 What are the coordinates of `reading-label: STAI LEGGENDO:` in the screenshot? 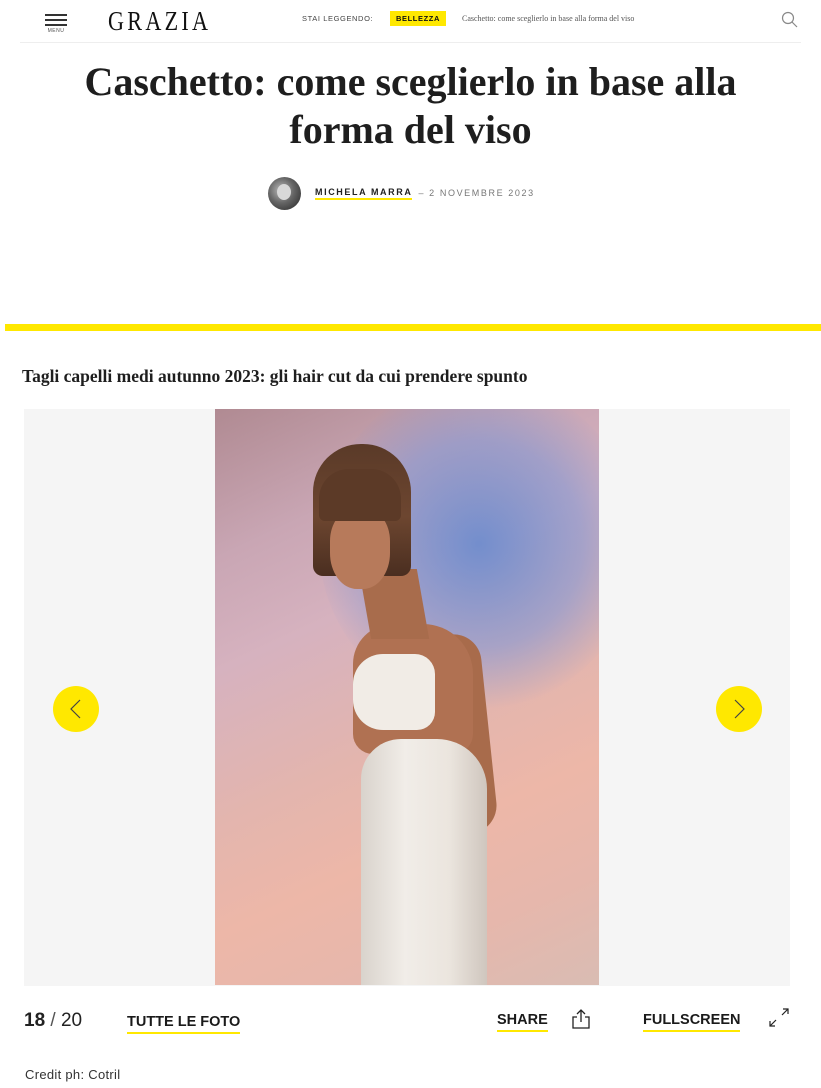 It's located at (338, 18).